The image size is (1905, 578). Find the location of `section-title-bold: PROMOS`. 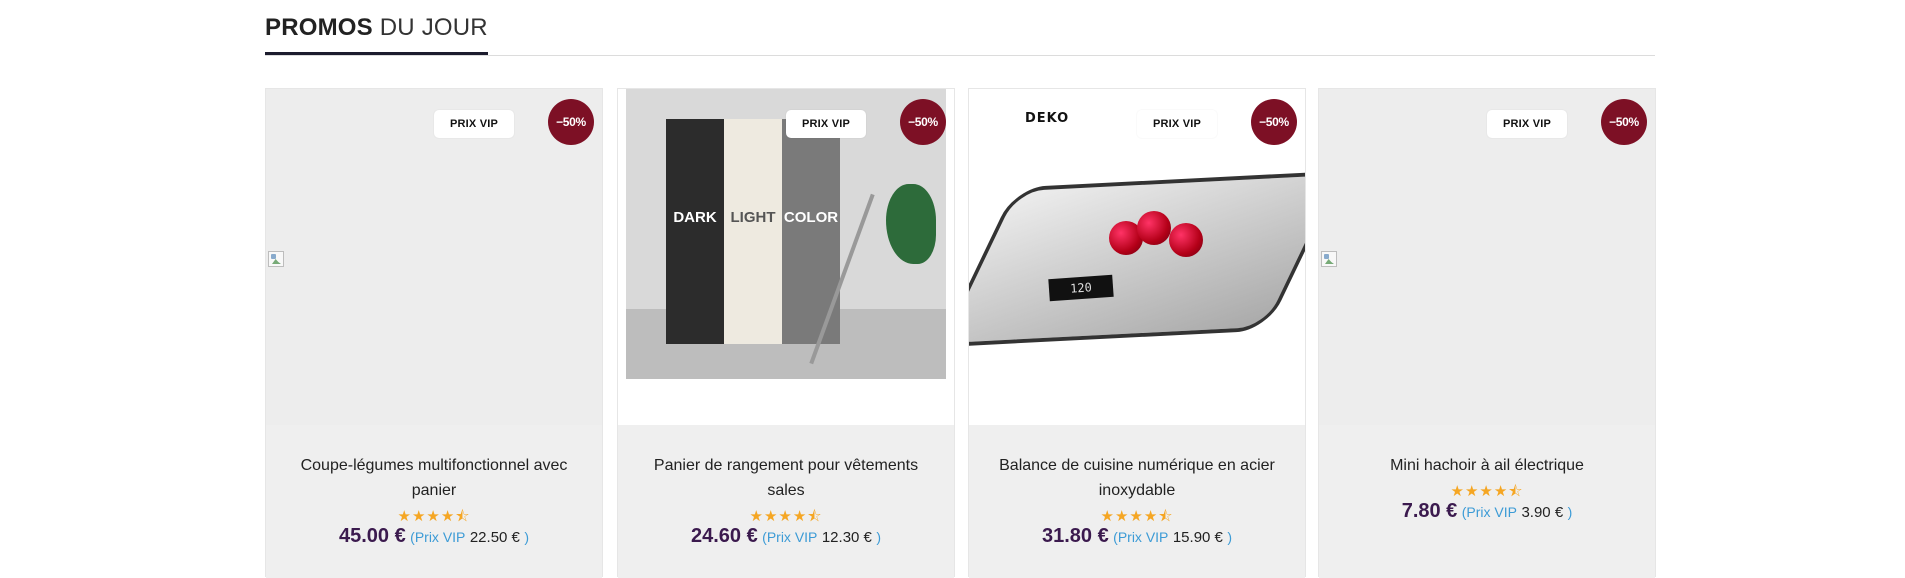

section-title-bold: PROMOS is located at coordinates (319, 27).